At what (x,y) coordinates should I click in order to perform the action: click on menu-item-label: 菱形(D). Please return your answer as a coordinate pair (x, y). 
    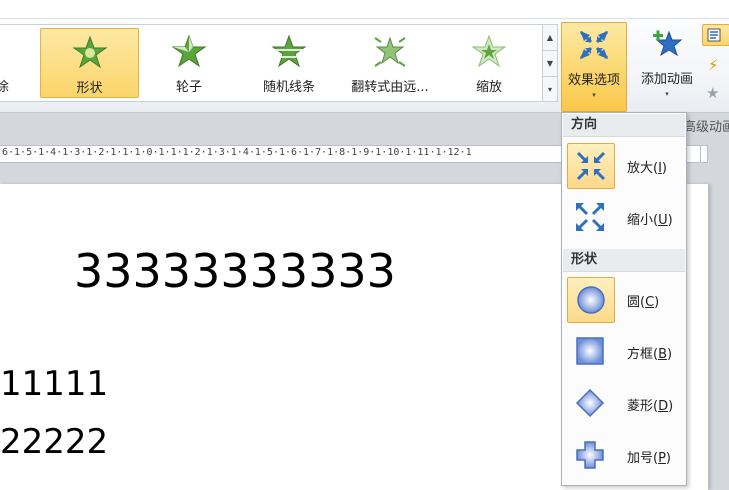
    Looking at the image, I should click on (650, 406).